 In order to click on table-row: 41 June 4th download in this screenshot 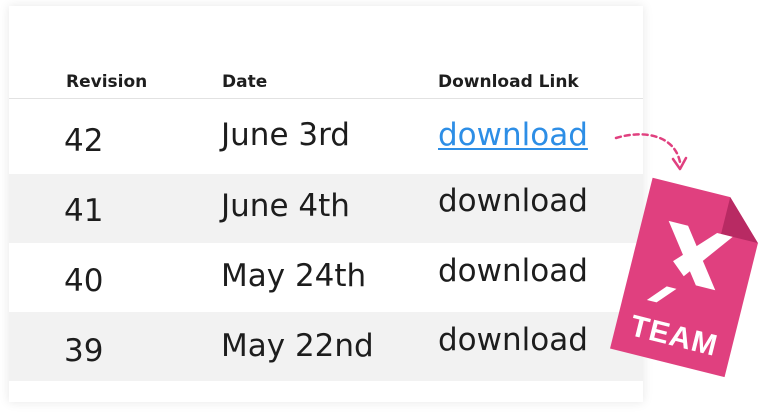, I will do `click(326, 208)`.